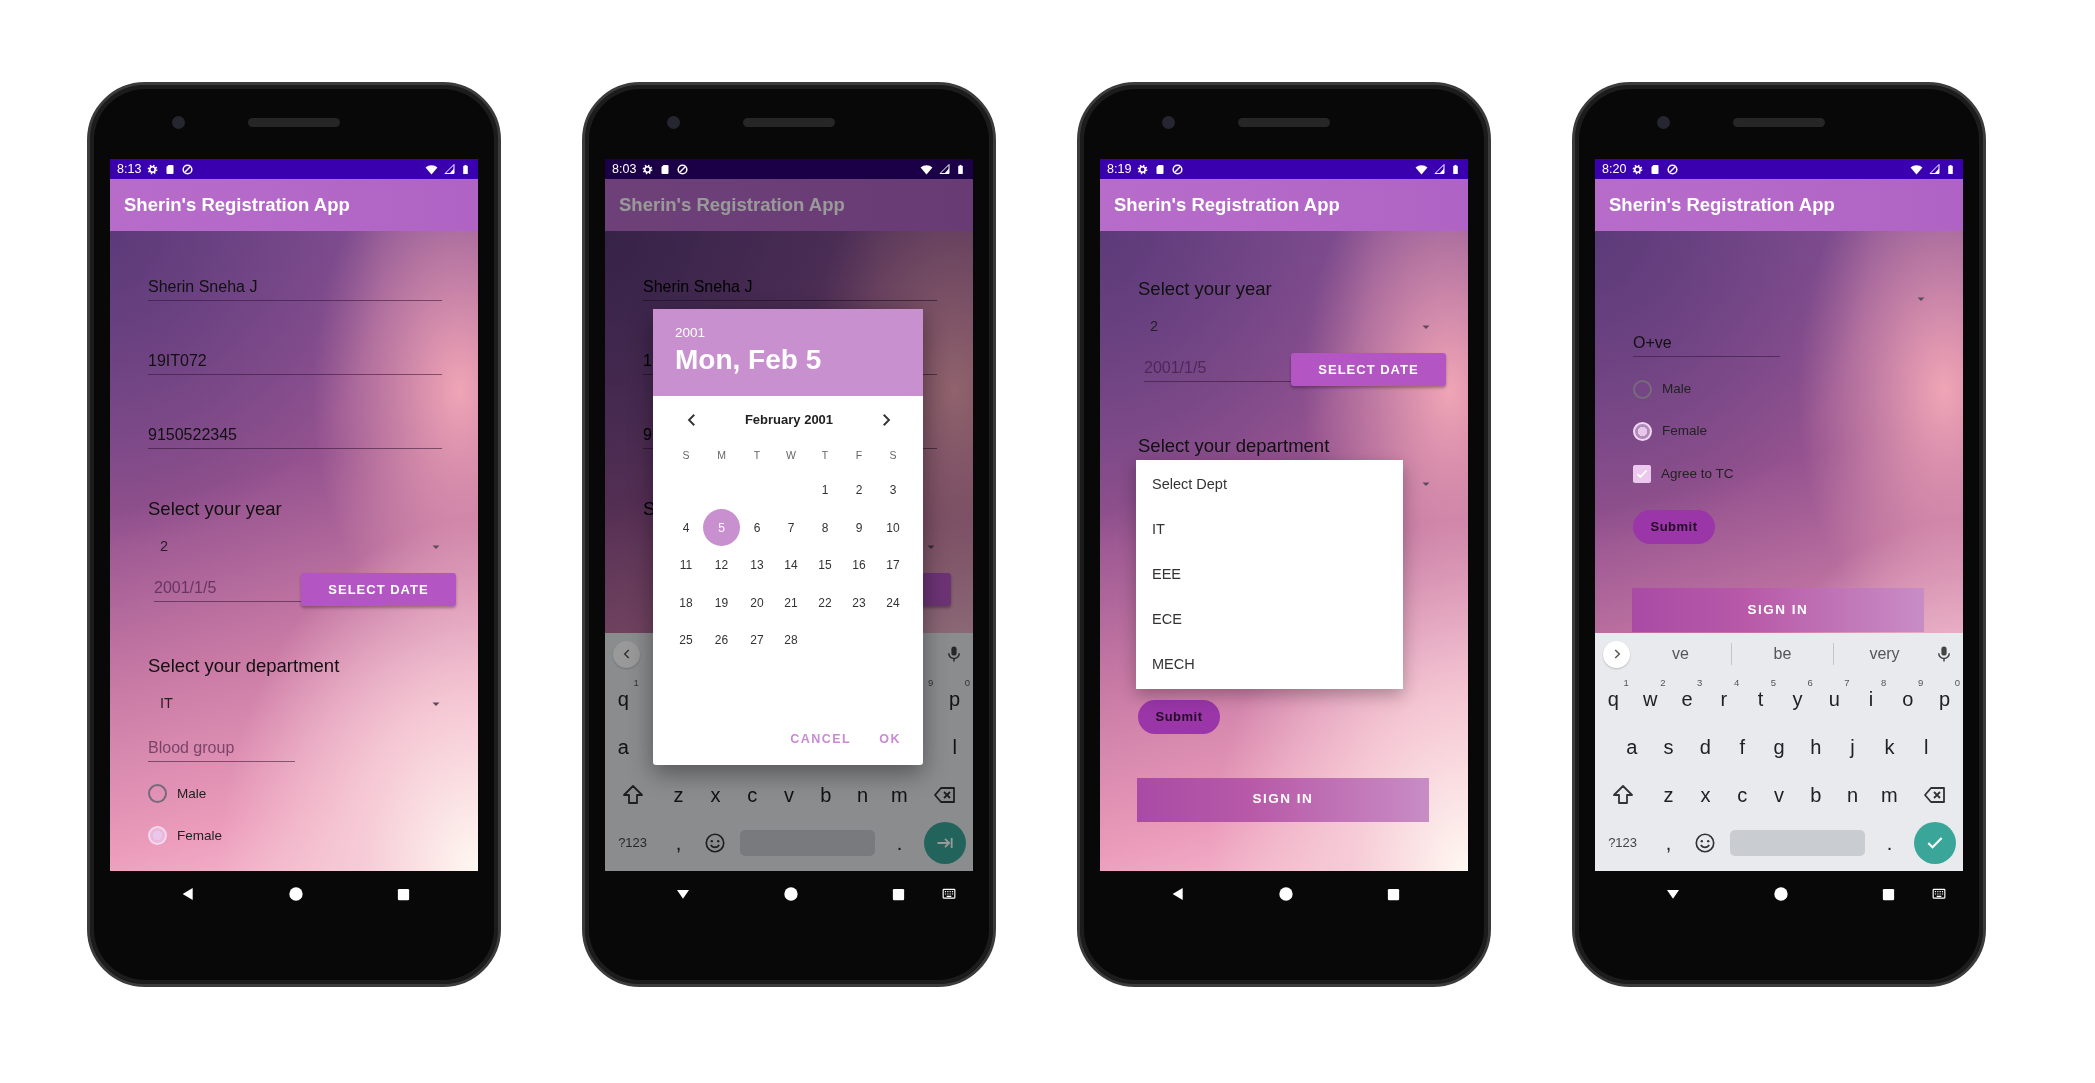  Describe the element at coordinates (1697, 473) in the screenshot. I see `option-label: Agree to TC` at that location.